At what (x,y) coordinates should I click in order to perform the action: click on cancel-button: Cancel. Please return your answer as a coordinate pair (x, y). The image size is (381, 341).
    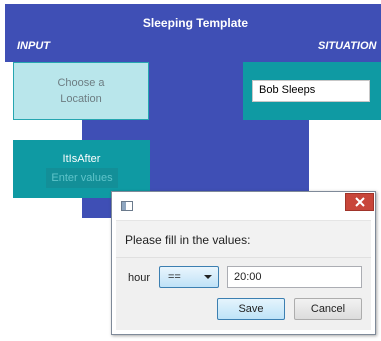
    Looking at the image, I should click on (328, 309).